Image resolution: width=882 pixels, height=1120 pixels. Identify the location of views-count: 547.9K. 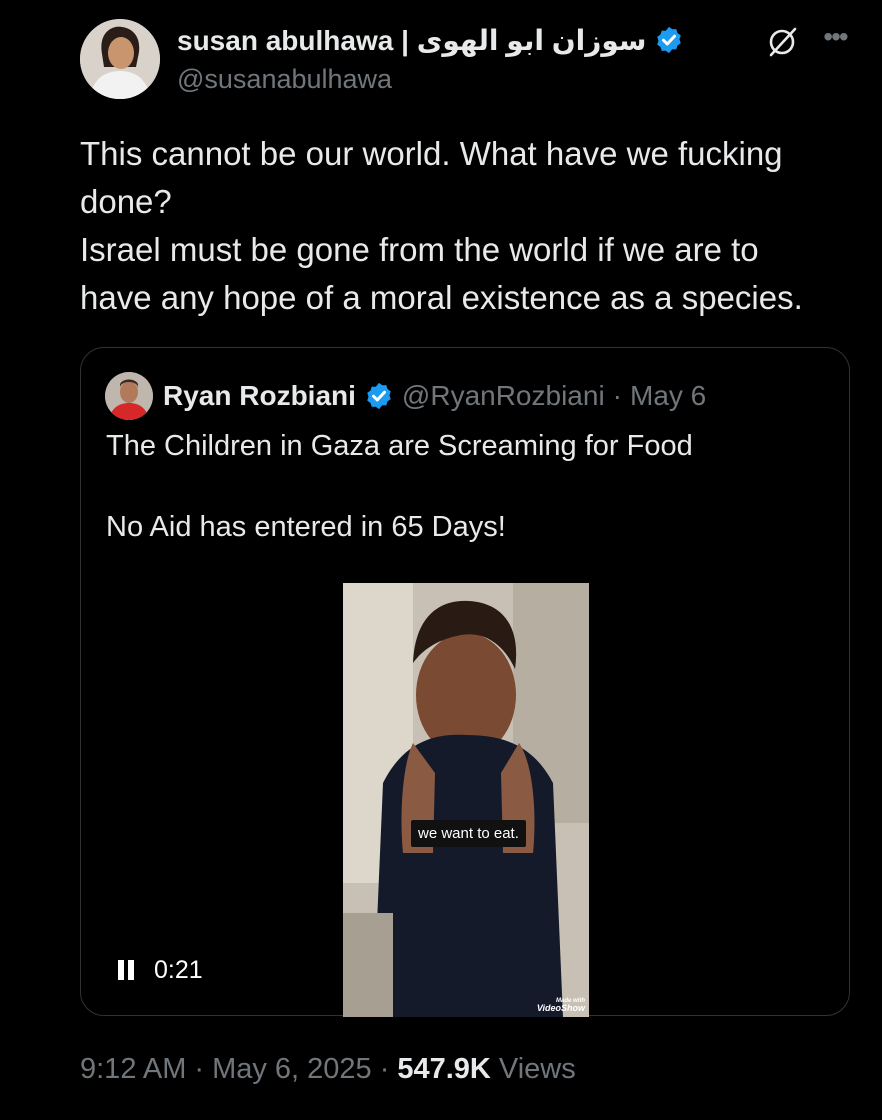
(444, 1069).